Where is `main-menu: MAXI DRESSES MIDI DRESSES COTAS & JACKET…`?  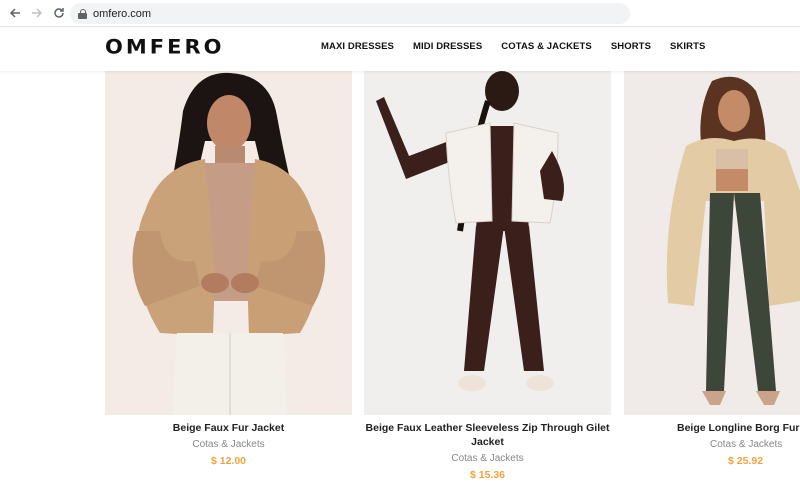 main-menu: MAXI DRESSES MIDI DRESSES COTAS & JACKET… is located at coordinates (522, 46).